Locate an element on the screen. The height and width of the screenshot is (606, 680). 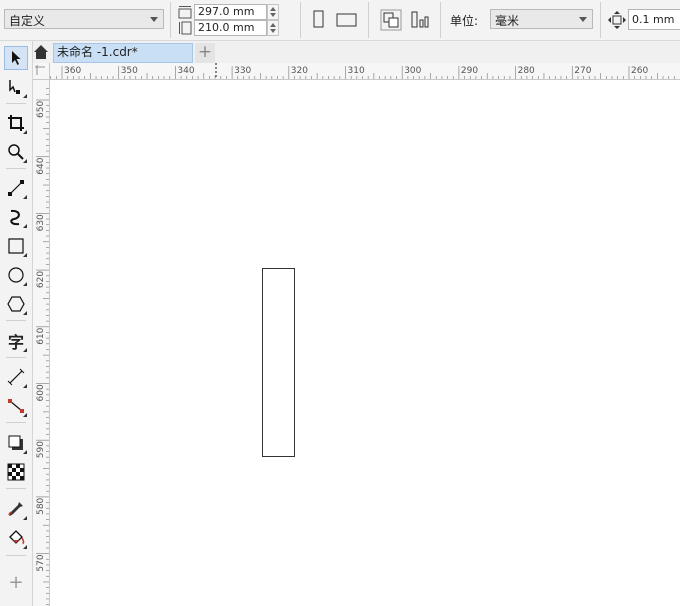
page-height-field: 210.0 mm is located at coordinates (230, 28).